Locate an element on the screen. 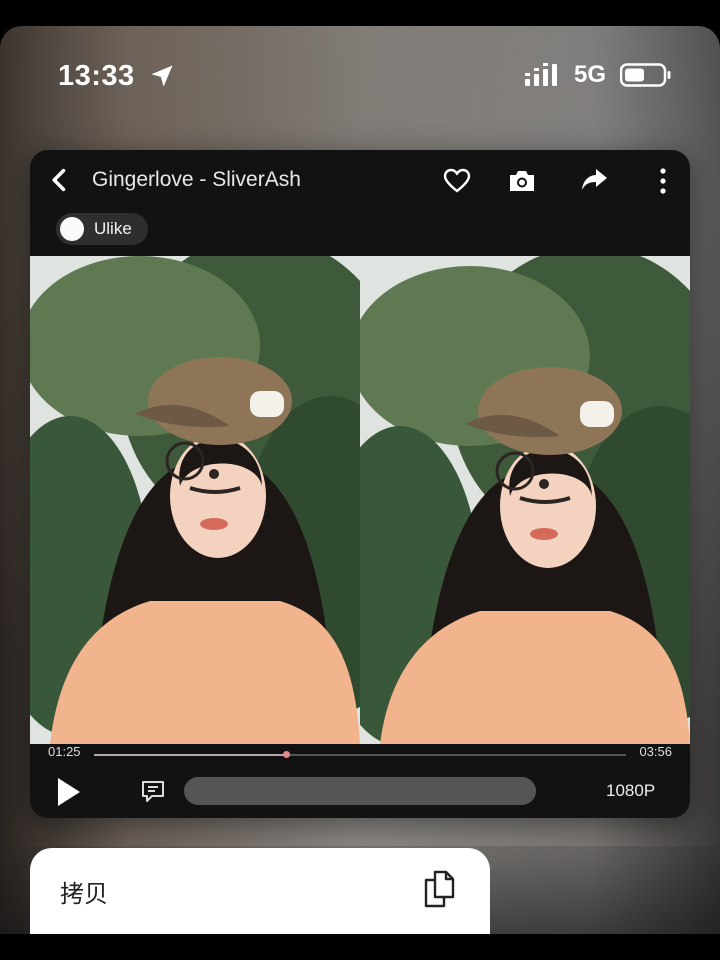  progress-fill is located at coordinates (190, 755).